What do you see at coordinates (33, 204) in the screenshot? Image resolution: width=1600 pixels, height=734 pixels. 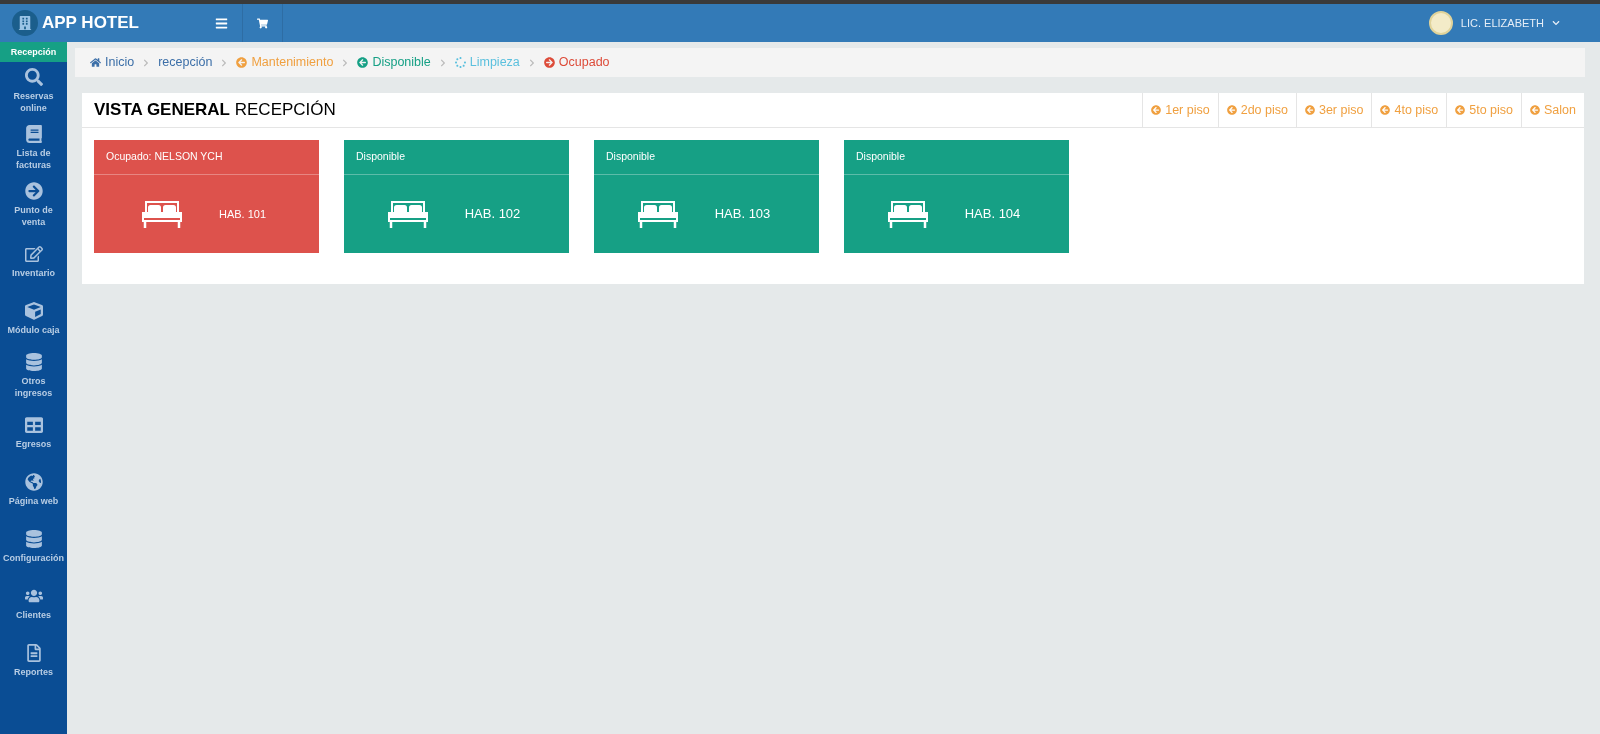 I see `sidebar-item: Punto de venta` at bounding box center [33, 204].